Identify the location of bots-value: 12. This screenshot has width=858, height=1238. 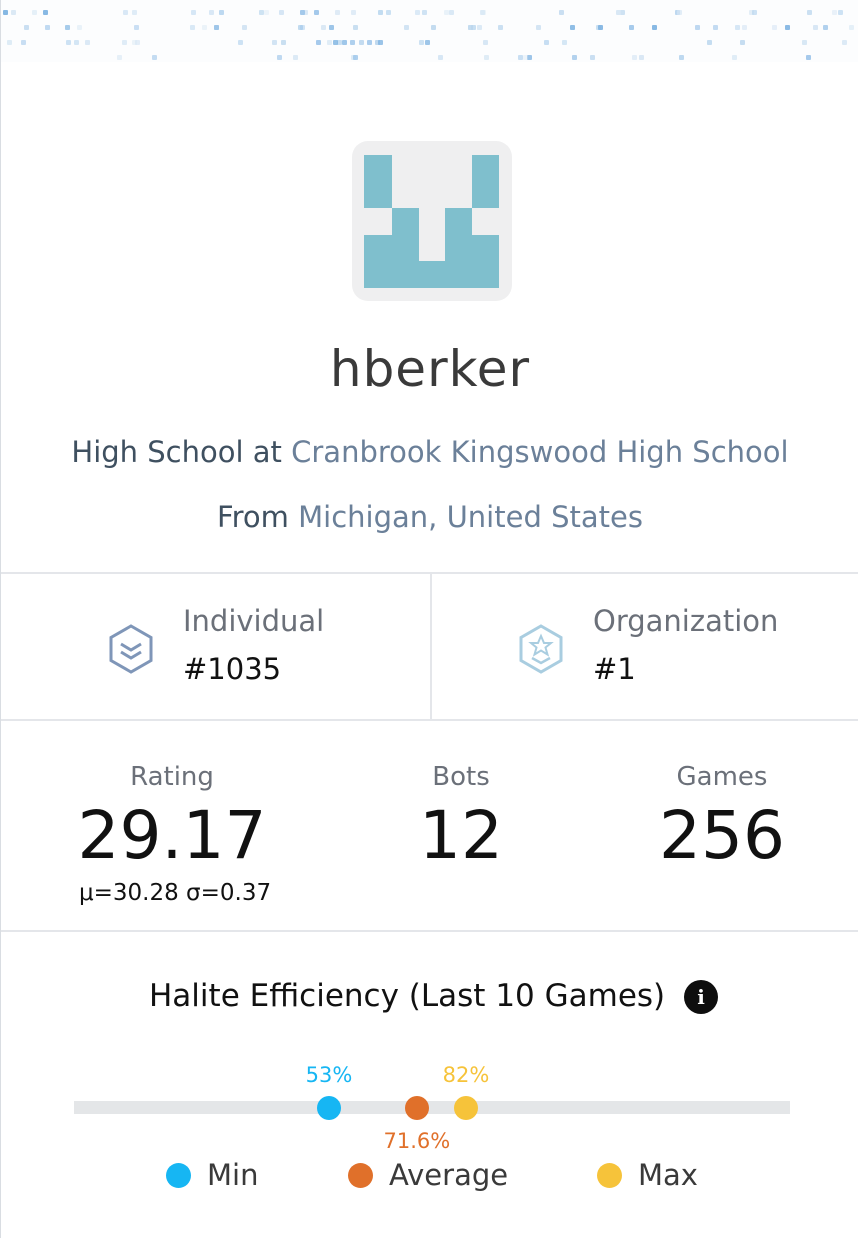
(461, 835).